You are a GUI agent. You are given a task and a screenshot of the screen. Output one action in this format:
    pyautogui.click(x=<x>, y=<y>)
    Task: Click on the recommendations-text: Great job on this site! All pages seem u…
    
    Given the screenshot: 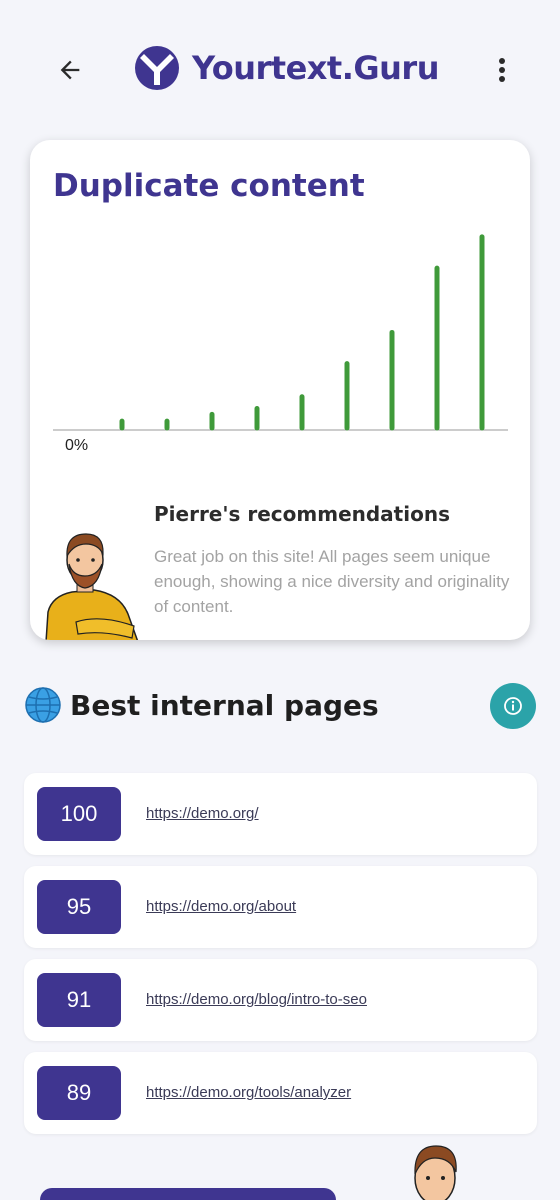 What is the action you would take?
    pyautogui.click(x=332, y=581)
    